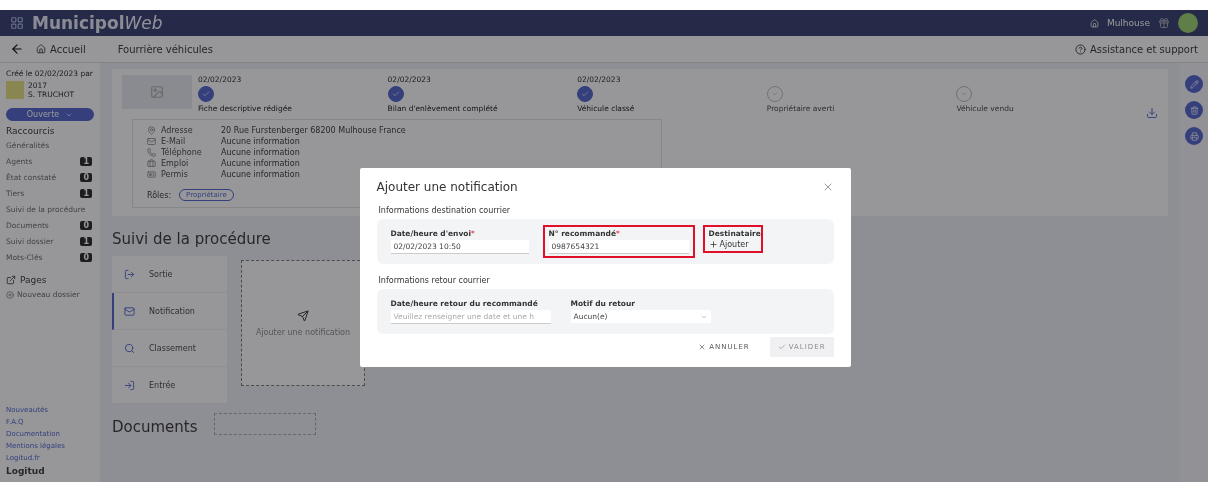 The width and height of the screenshot is (1208, 482). What do you see at coordinates (169, 385) in the screenshot?
I see `procedure-tab: Entrée` at bounding box center [169, 385].